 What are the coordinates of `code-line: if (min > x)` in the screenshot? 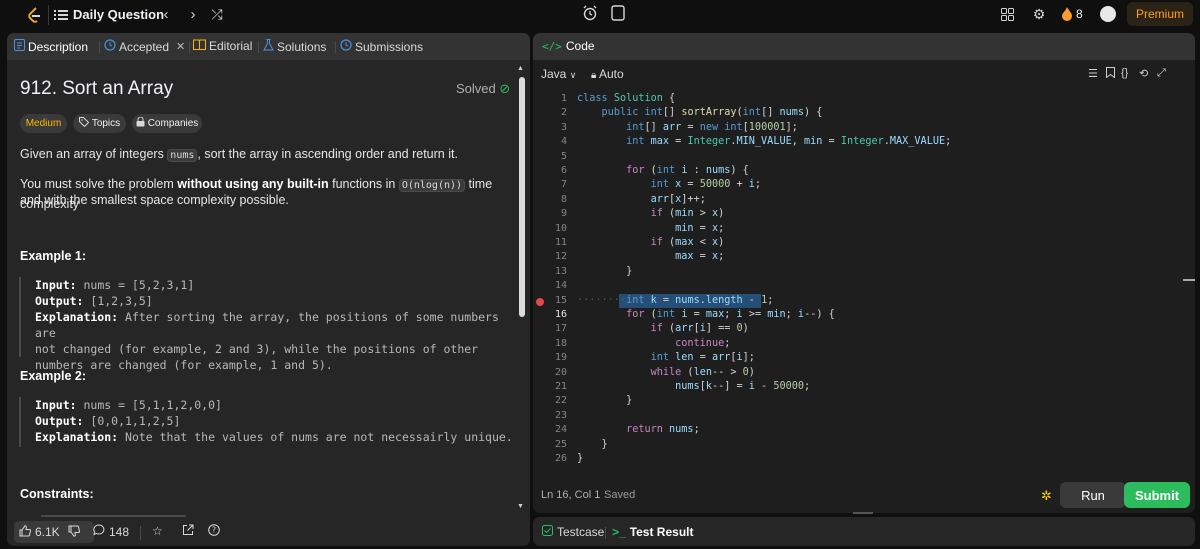 It's located at (651, 213).